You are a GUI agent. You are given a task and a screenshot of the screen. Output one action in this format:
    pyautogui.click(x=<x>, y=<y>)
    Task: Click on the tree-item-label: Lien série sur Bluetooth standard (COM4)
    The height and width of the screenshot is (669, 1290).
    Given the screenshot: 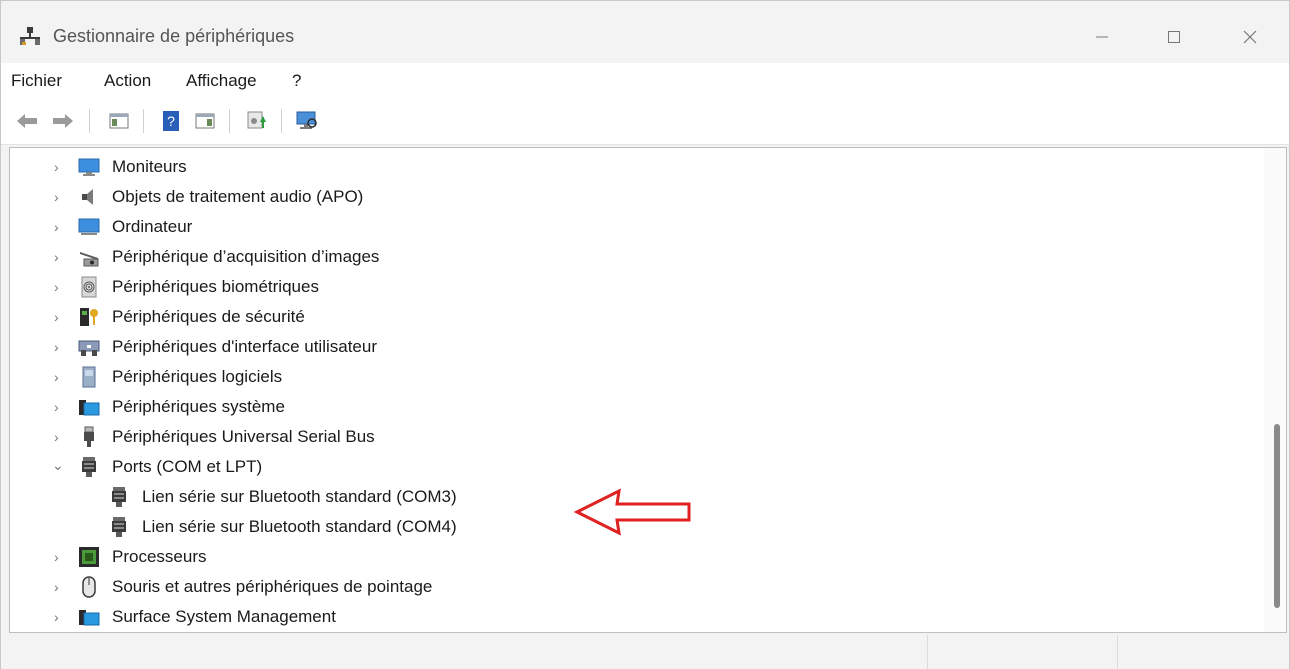 What is the action you would take?
    pyautogui.click(x=299, y=526)
    